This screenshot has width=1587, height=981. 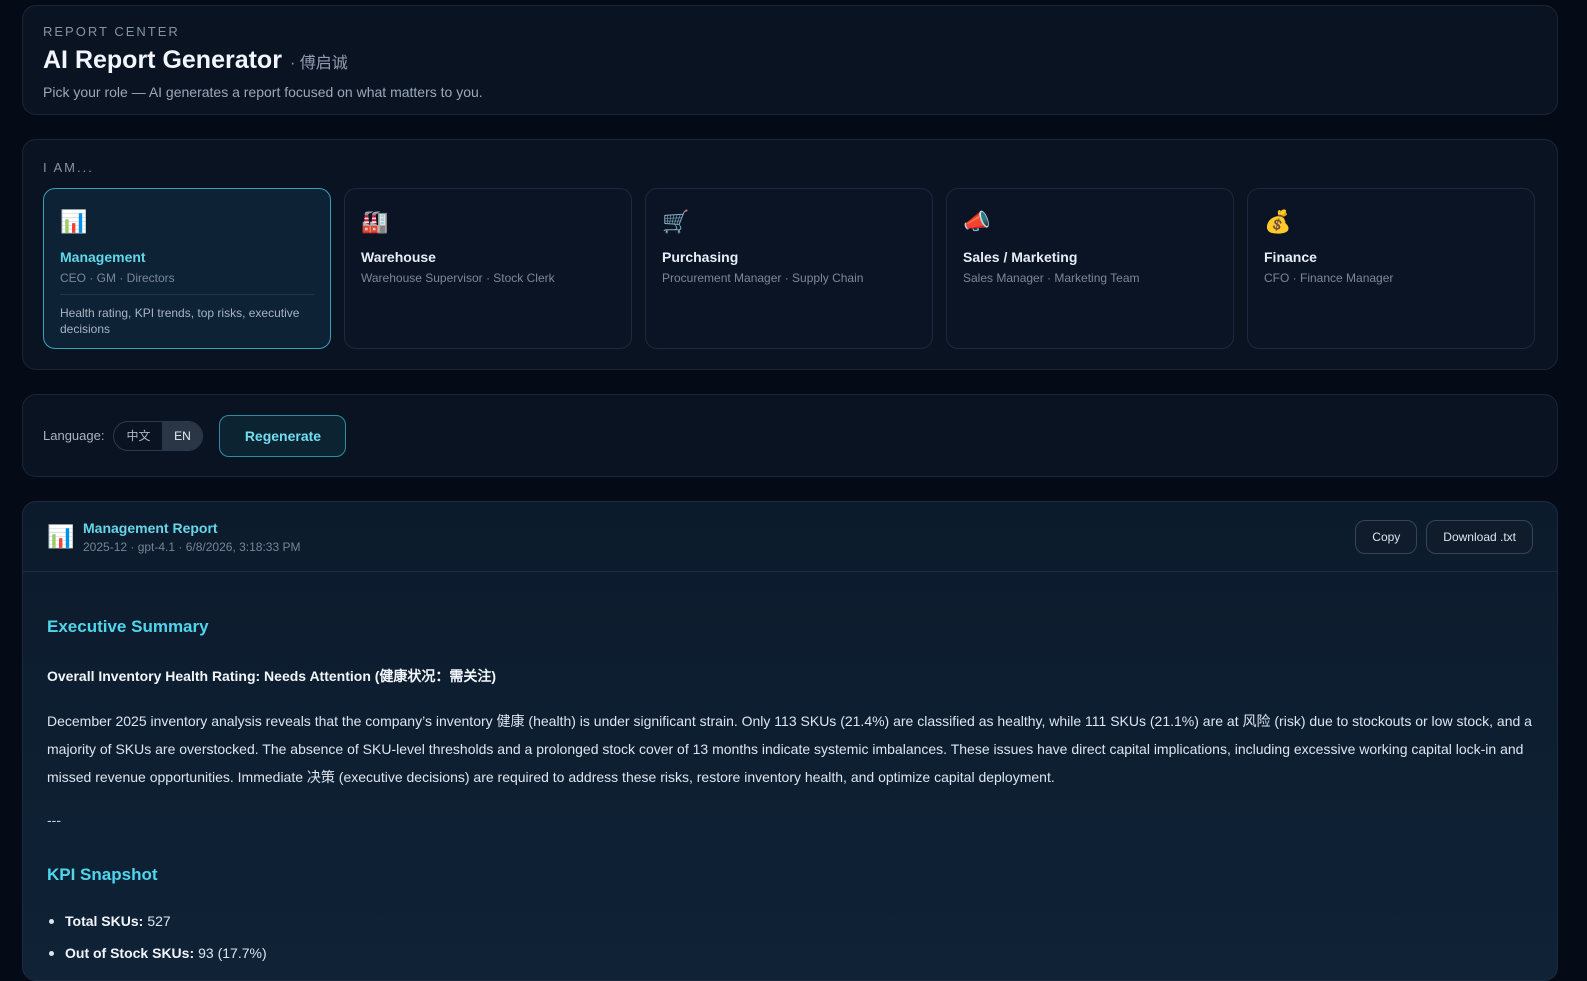 I want to click on language-label: Language:, so click(x=74, y=435).